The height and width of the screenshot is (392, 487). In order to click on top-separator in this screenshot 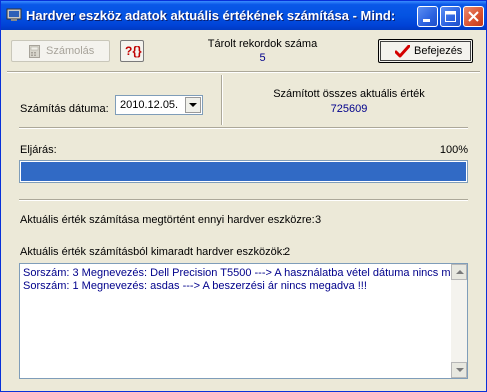, I will do `click(243, 72)`.